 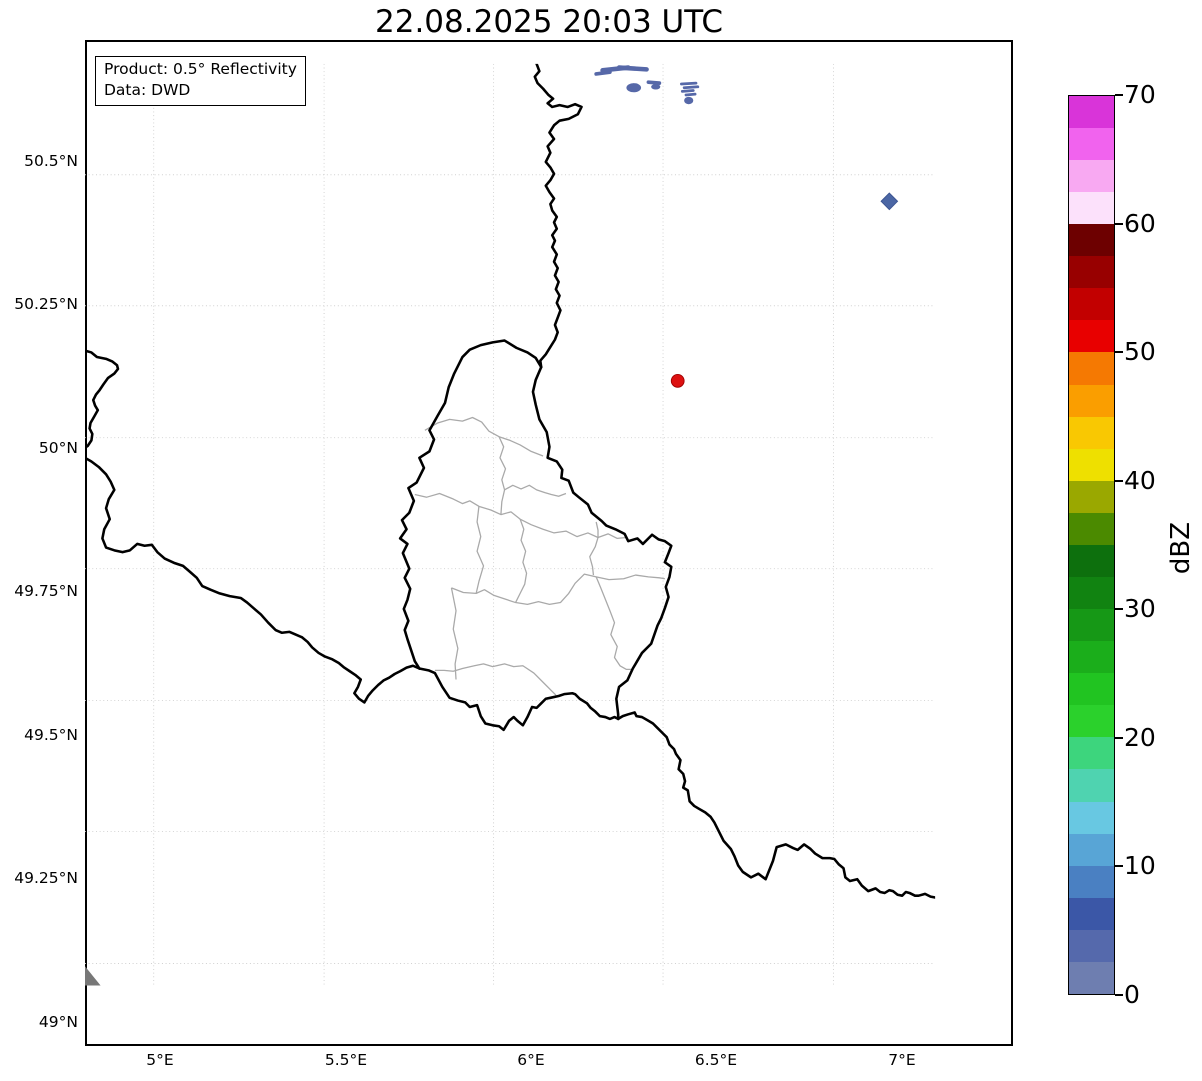 I want to click on radar-echo-dot, so click(x=677, y=380).